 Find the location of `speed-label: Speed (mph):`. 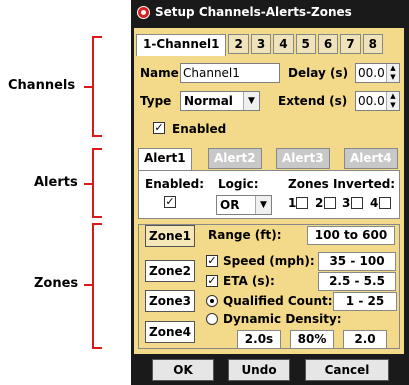

speed-label: Speed (mph): is located at coordinates (269, 261).